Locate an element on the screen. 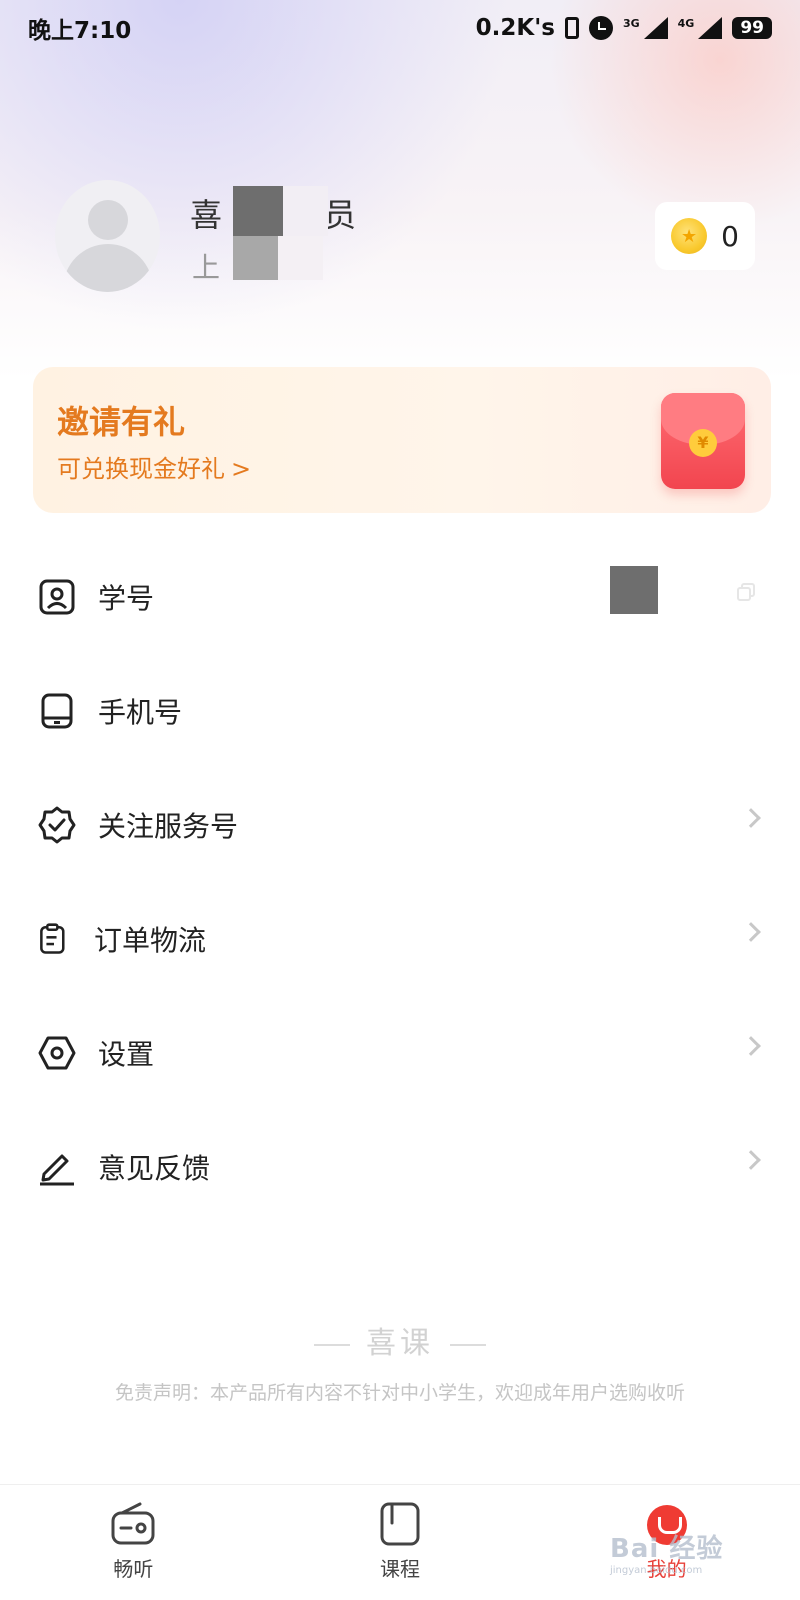 The image size is (800, 1600). phone-icon is located at coordinates (57, 711).